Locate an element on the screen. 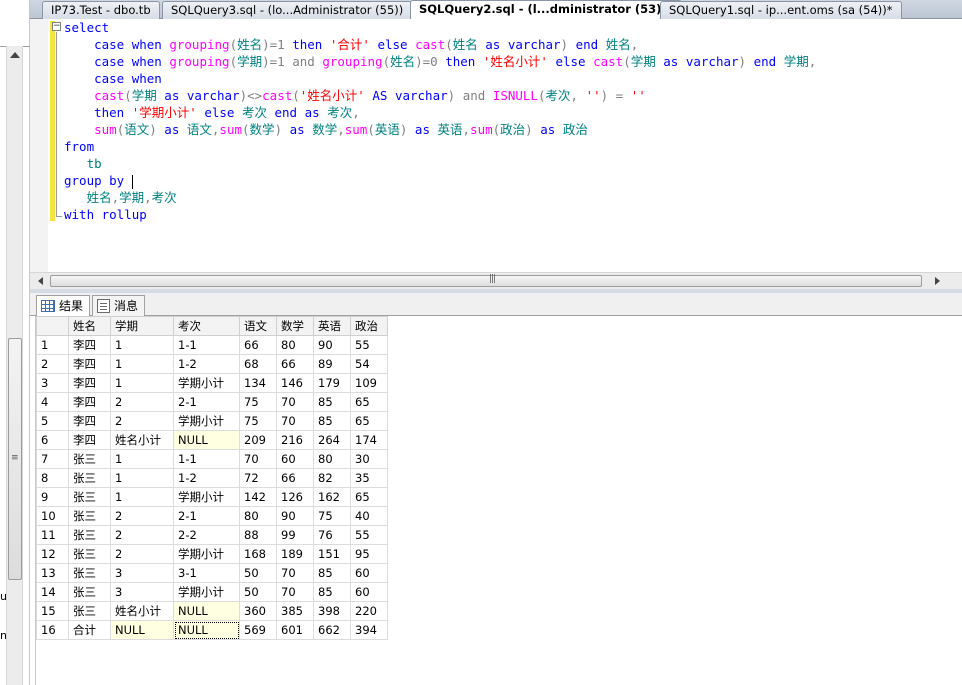 Image resolution: width=962 pixels, height=685 pixels. table-cell: 35 is located at coordinates (369, 478).